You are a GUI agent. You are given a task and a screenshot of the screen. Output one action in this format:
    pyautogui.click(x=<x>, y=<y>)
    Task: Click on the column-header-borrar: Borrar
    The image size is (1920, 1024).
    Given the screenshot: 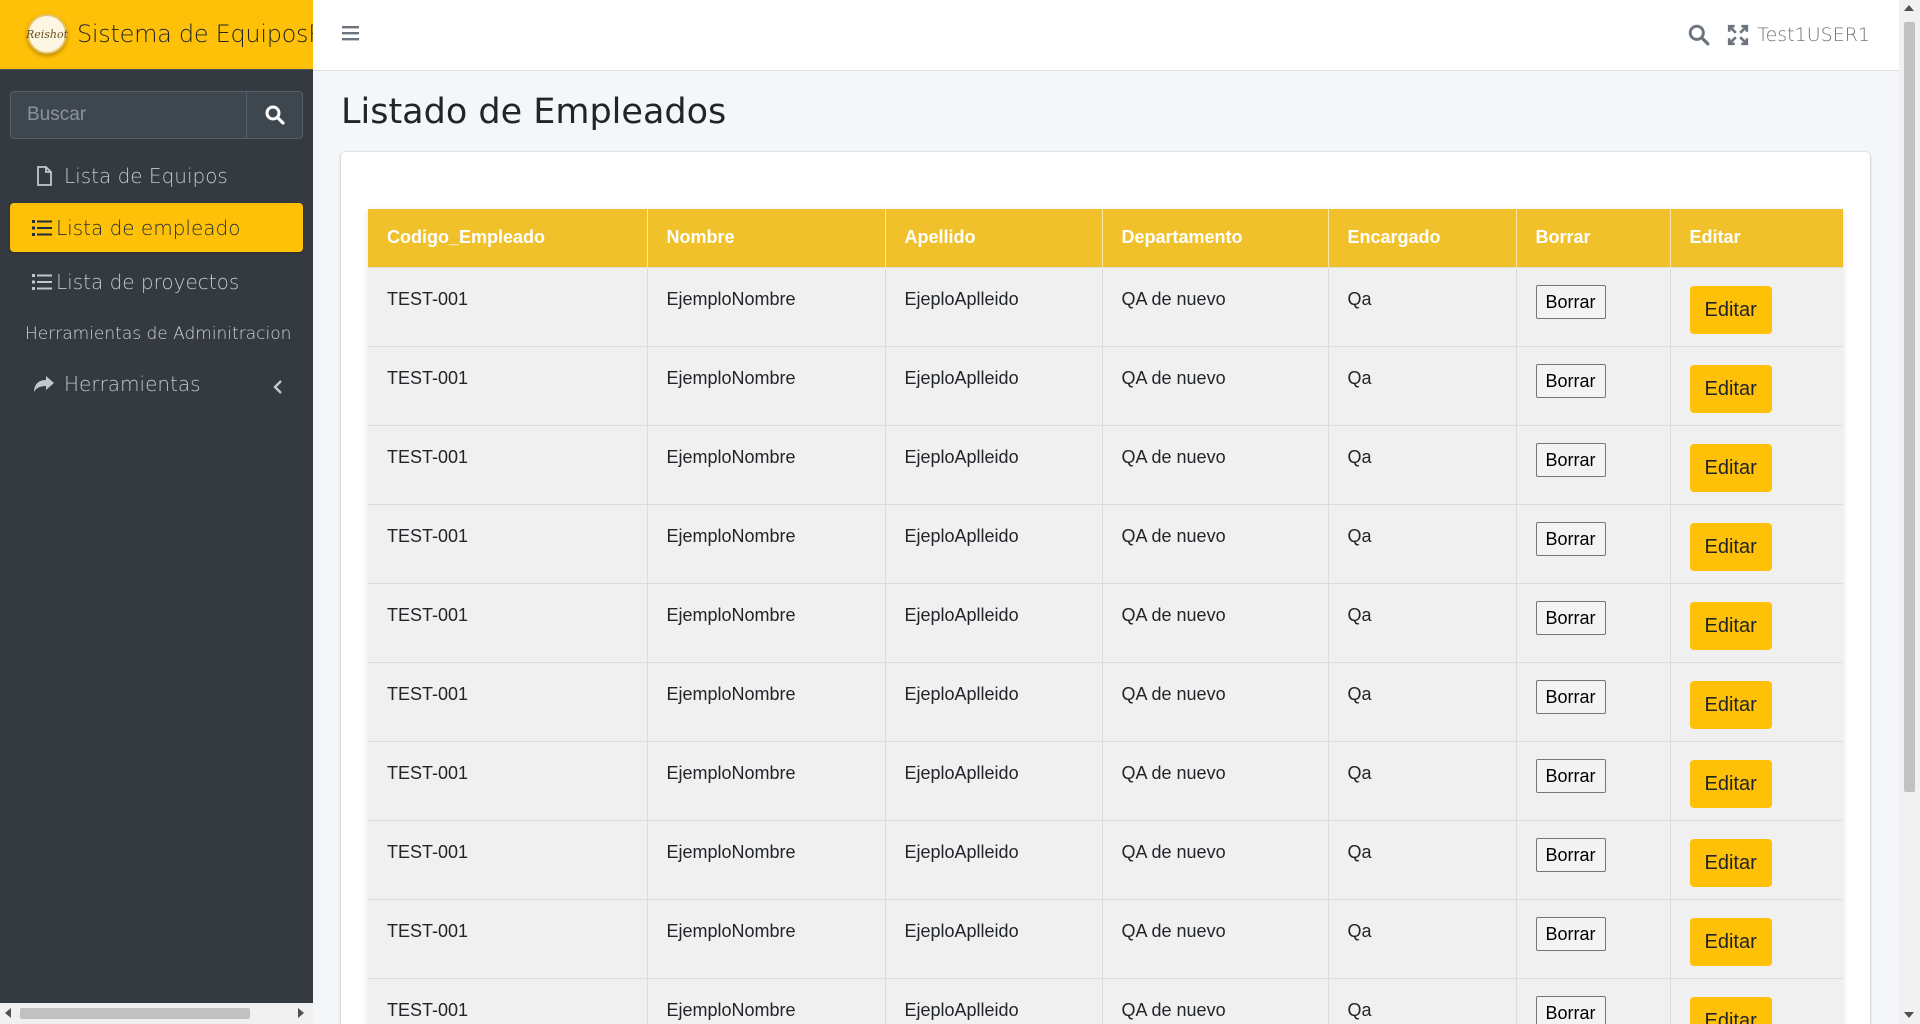 What is the action you would take?
    pyautogui.click(x=1593, y=238)
    